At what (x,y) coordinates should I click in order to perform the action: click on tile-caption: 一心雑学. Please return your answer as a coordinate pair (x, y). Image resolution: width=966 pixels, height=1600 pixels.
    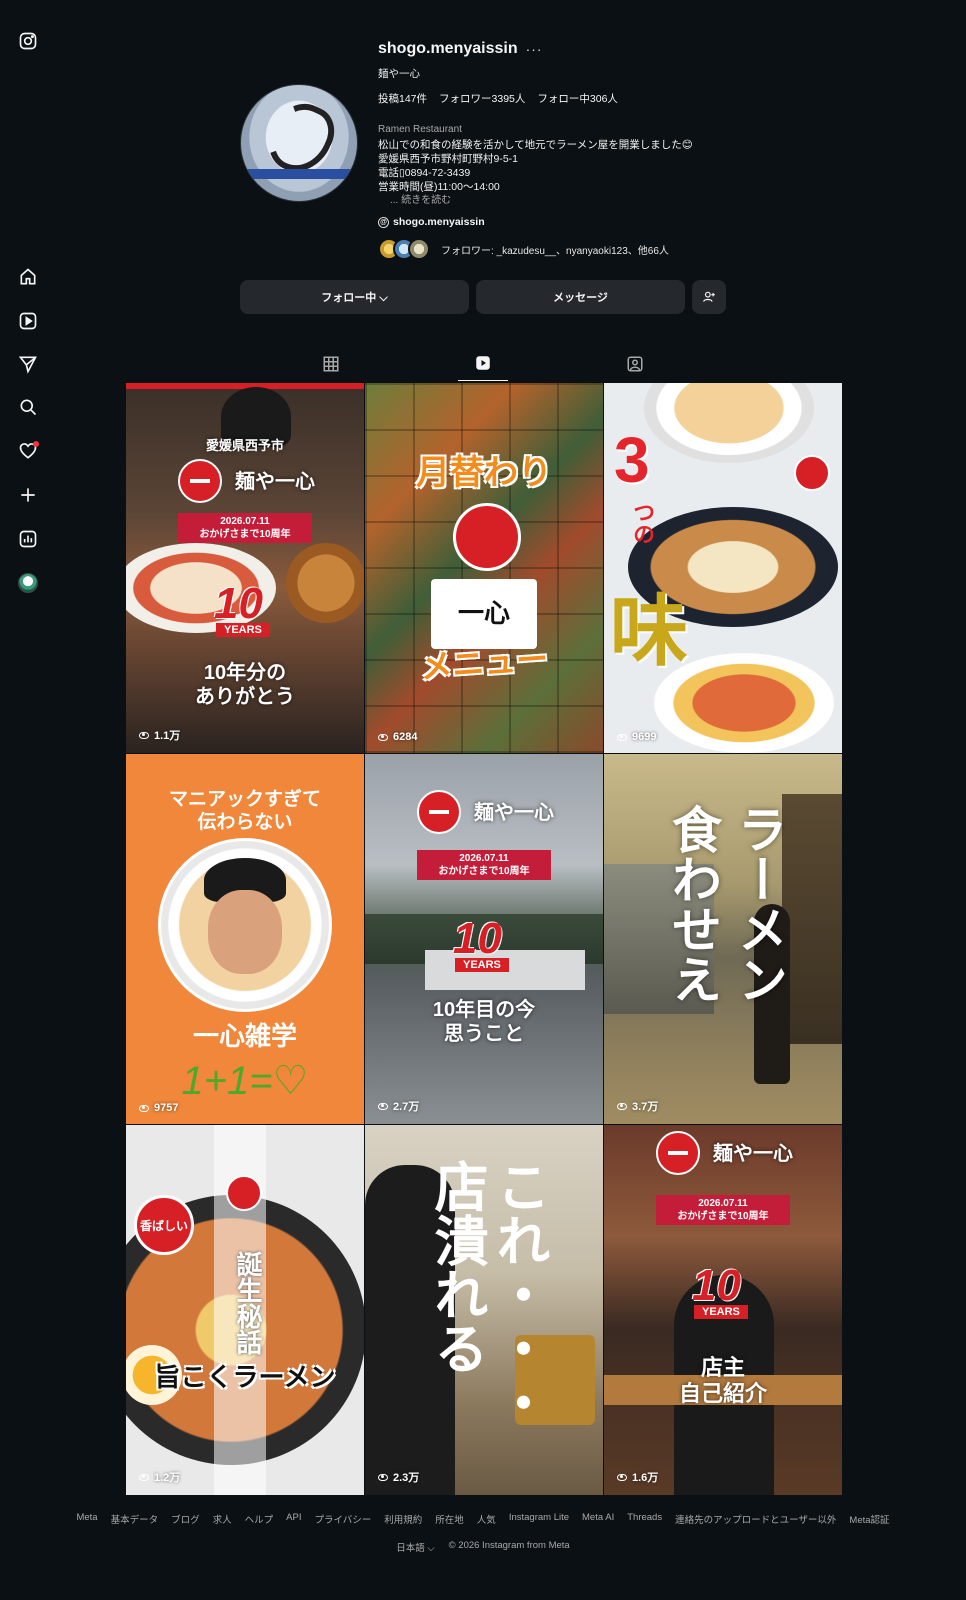
    Looking at the image, I should click on (244, 1036).